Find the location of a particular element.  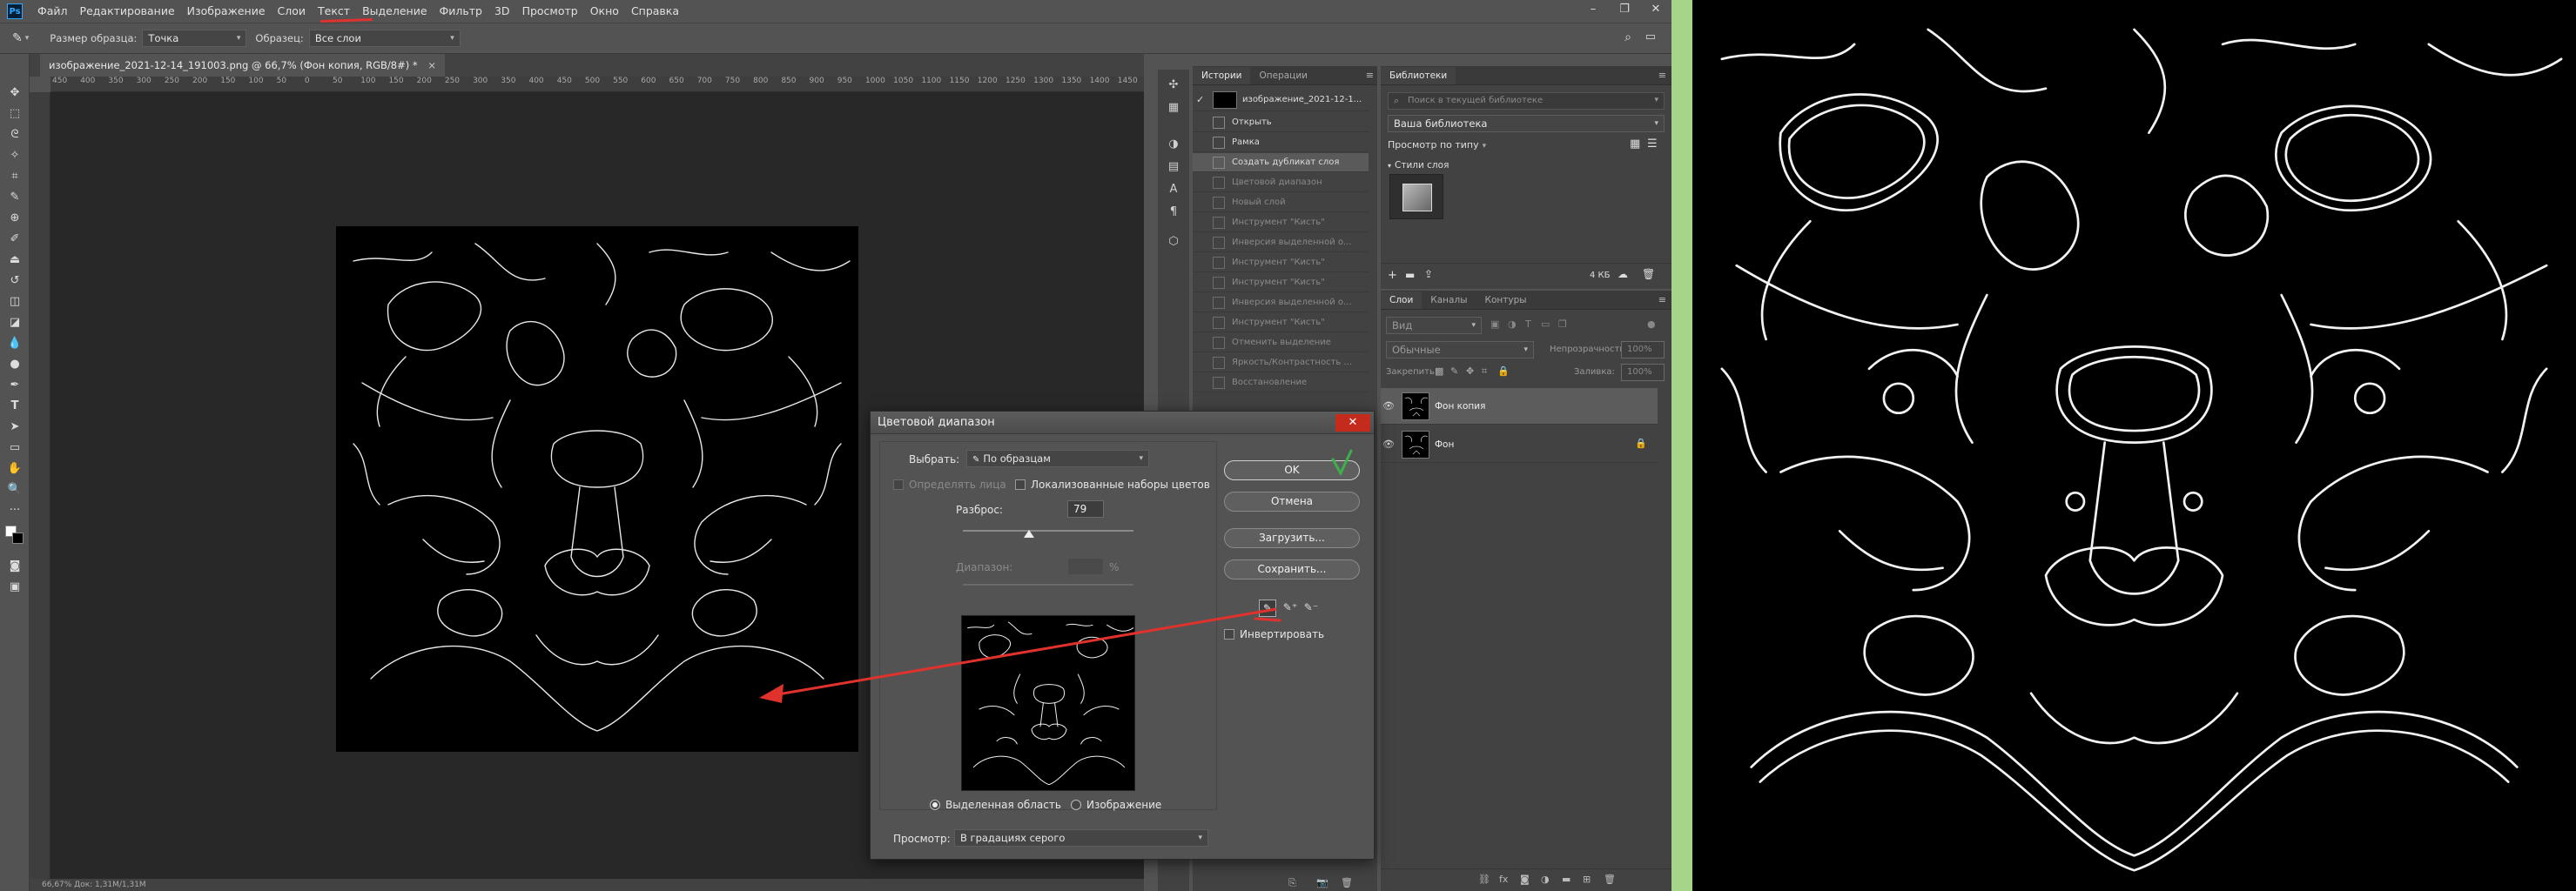

eyedropper-add-icon: ✎⁺ is located at coordinates (1290, 608).